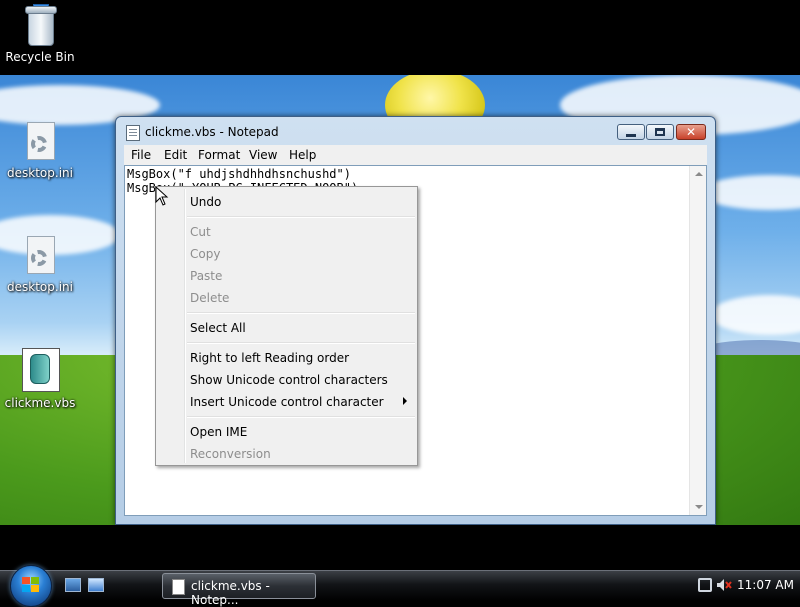 The height and width of the screenshot is (607, 800). What do you see at coordinates (263, 155) in the screenshot?
I see `menu-view: View` at bounding box center [263, 155].